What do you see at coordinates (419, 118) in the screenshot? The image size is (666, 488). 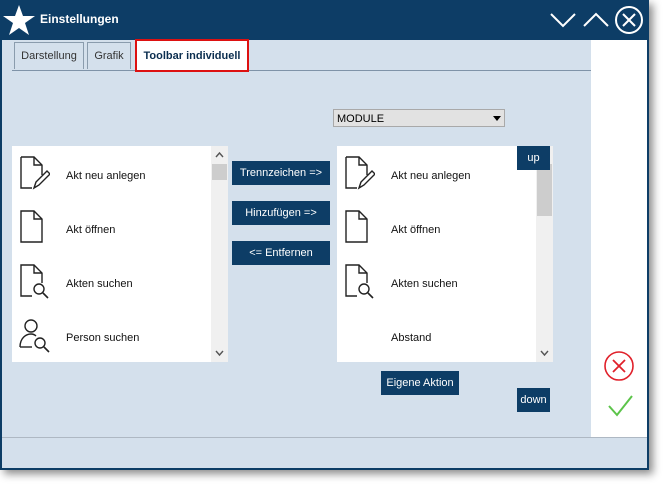 I see `module-select: MODULE` at bounding box center [419, 118].